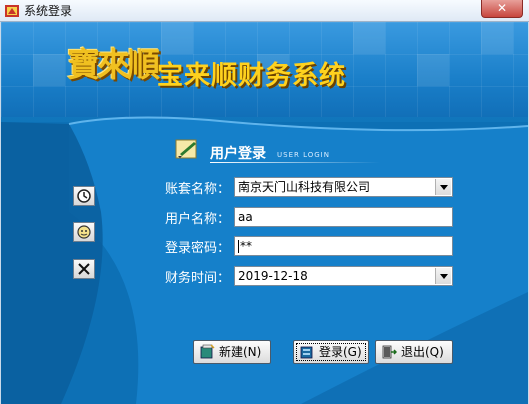 The image size is (529, 404). What do you see at coordinates (252, 76) in the screenshot?
I see `system-name: 宝来顺财务系统` at bounding box center [252, 76].